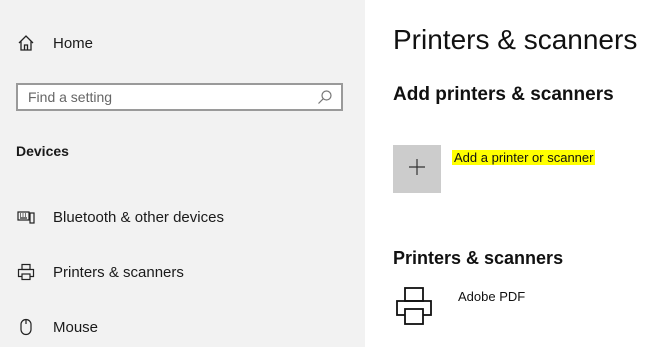 This screenshot has height=347, width=655. I want to click on printer-name: Adobe PDF, so click(492, 296).